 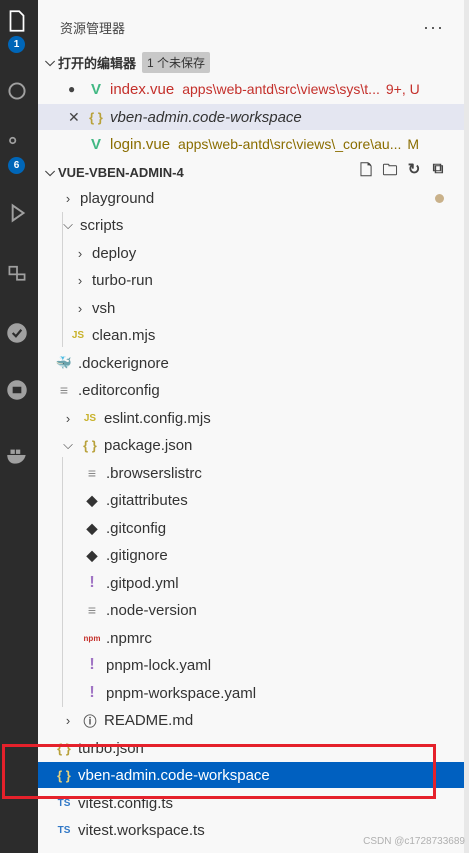 What do you see at coordinates (136, 528) in the screenshot?
I see `tree-item-label: .gitconfig` at bounding box center [136, 528].